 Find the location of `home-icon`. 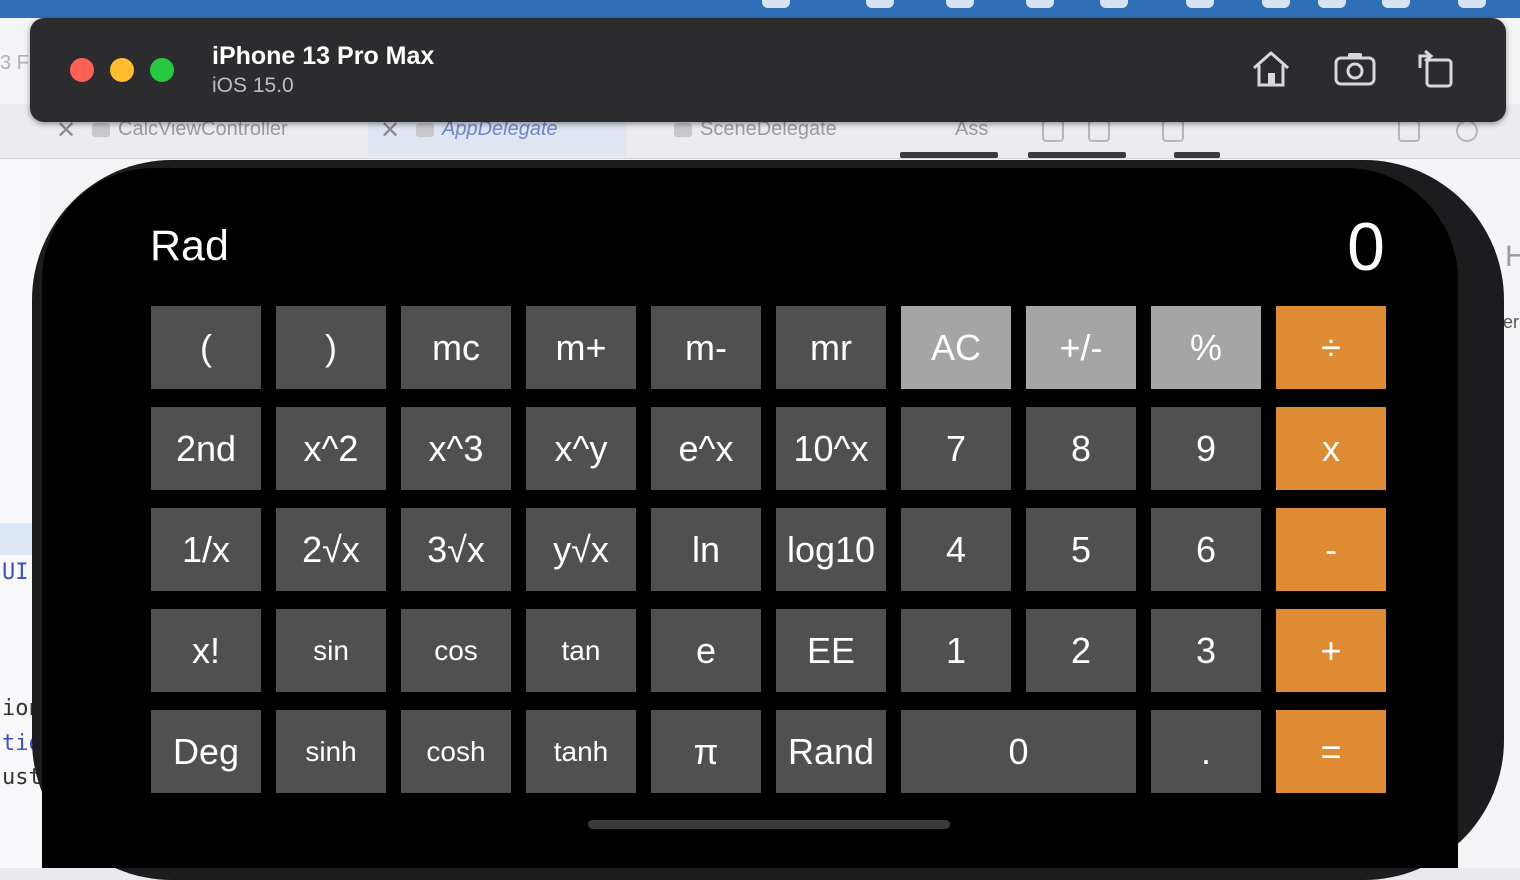

home-icon is located at coordinates (1271, 69).